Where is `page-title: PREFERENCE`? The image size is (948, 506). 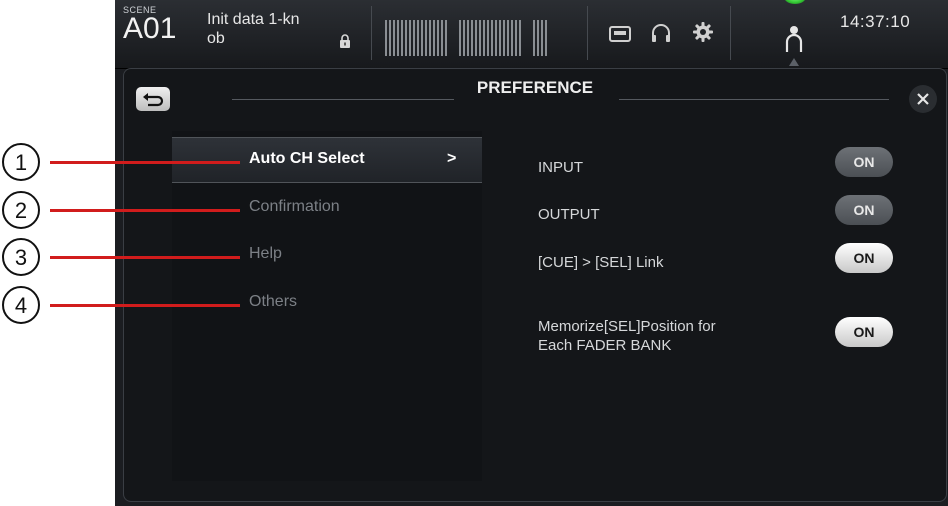 page-title: PREFERENCE is located at coordinates (535, 87).